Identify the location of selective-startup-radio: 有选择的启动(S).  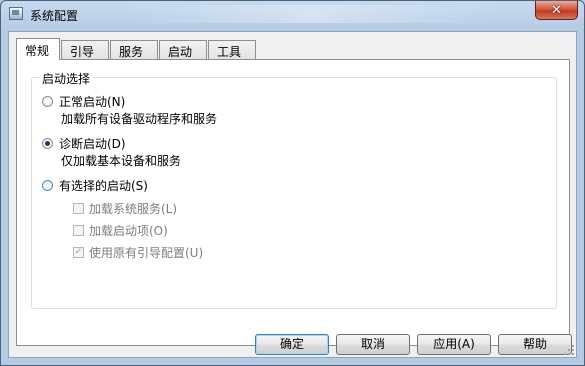
(95, 185).